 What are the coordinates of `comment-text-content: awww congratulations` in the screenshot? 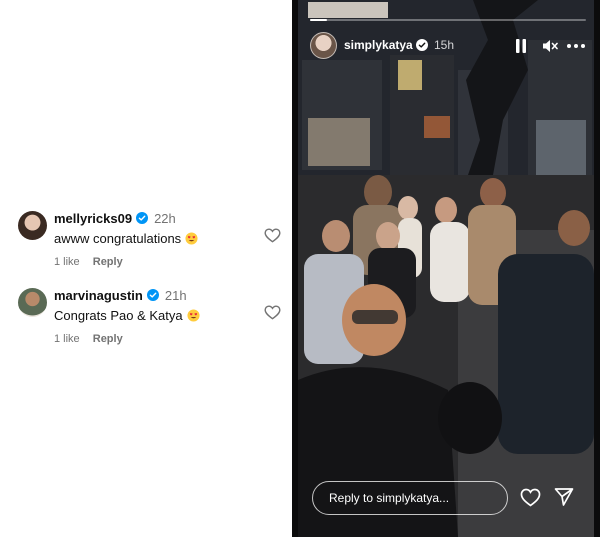 It's located at (118, 238).